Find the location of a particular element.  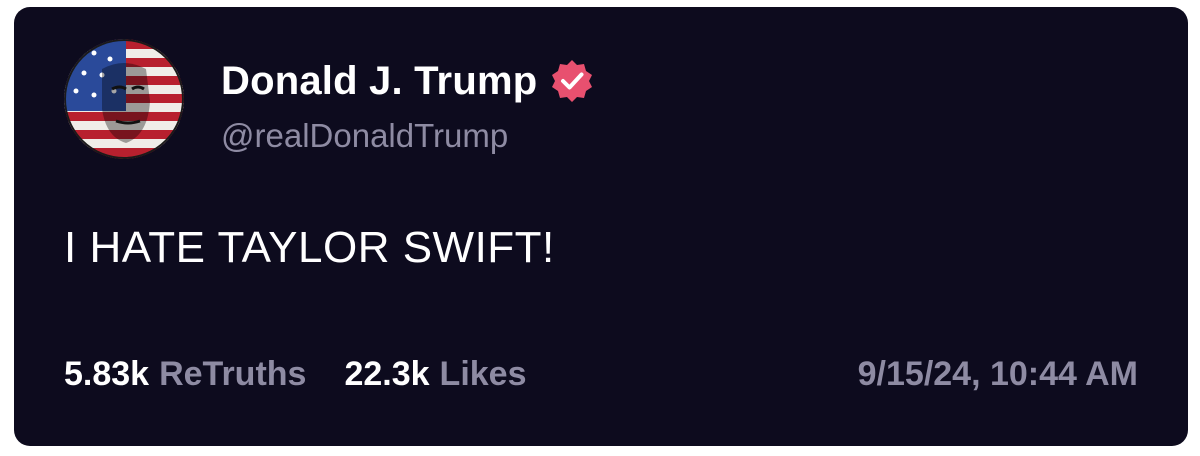

author-display-name: Donald J. Trump is located at coordinates (379, 81).